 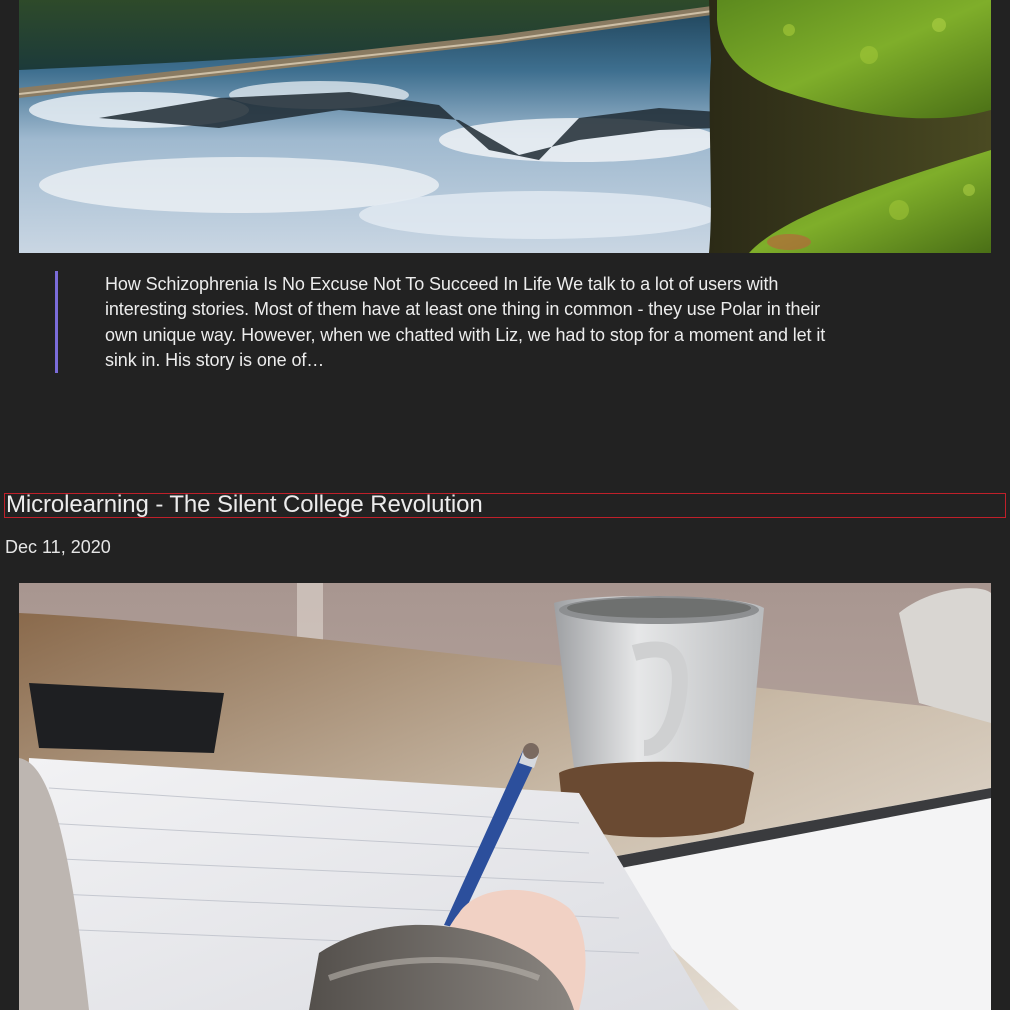 I want to click on post-date: Dec 11, 2020, so click(x=58, y=547).